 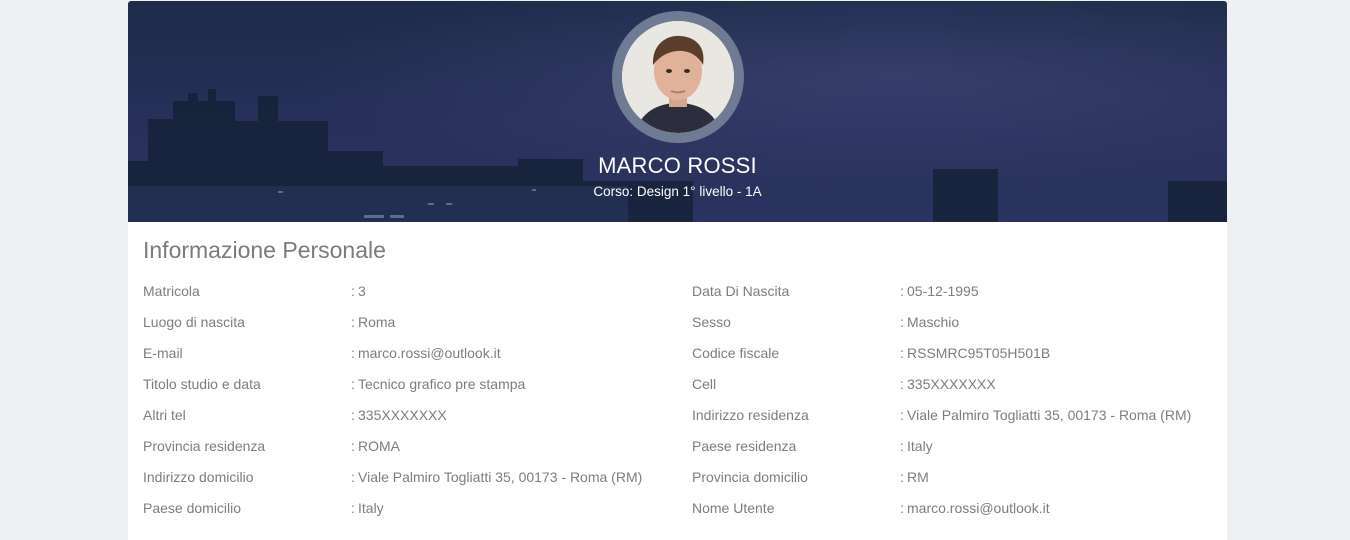 What do you see at coordinates (264, 250) in the screenshot?
I see `section-title: Informazione Personale` at bounding box center [264, 250].